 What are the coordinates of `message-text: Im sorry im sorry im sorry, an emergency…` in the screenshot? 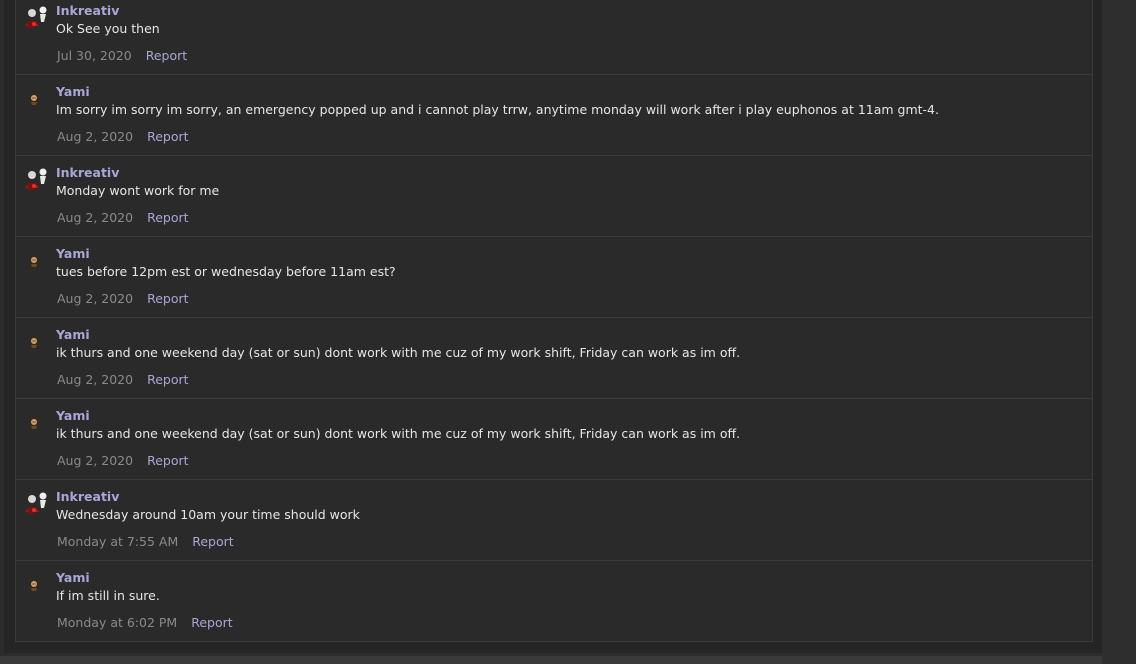 It's located at (497, 109).